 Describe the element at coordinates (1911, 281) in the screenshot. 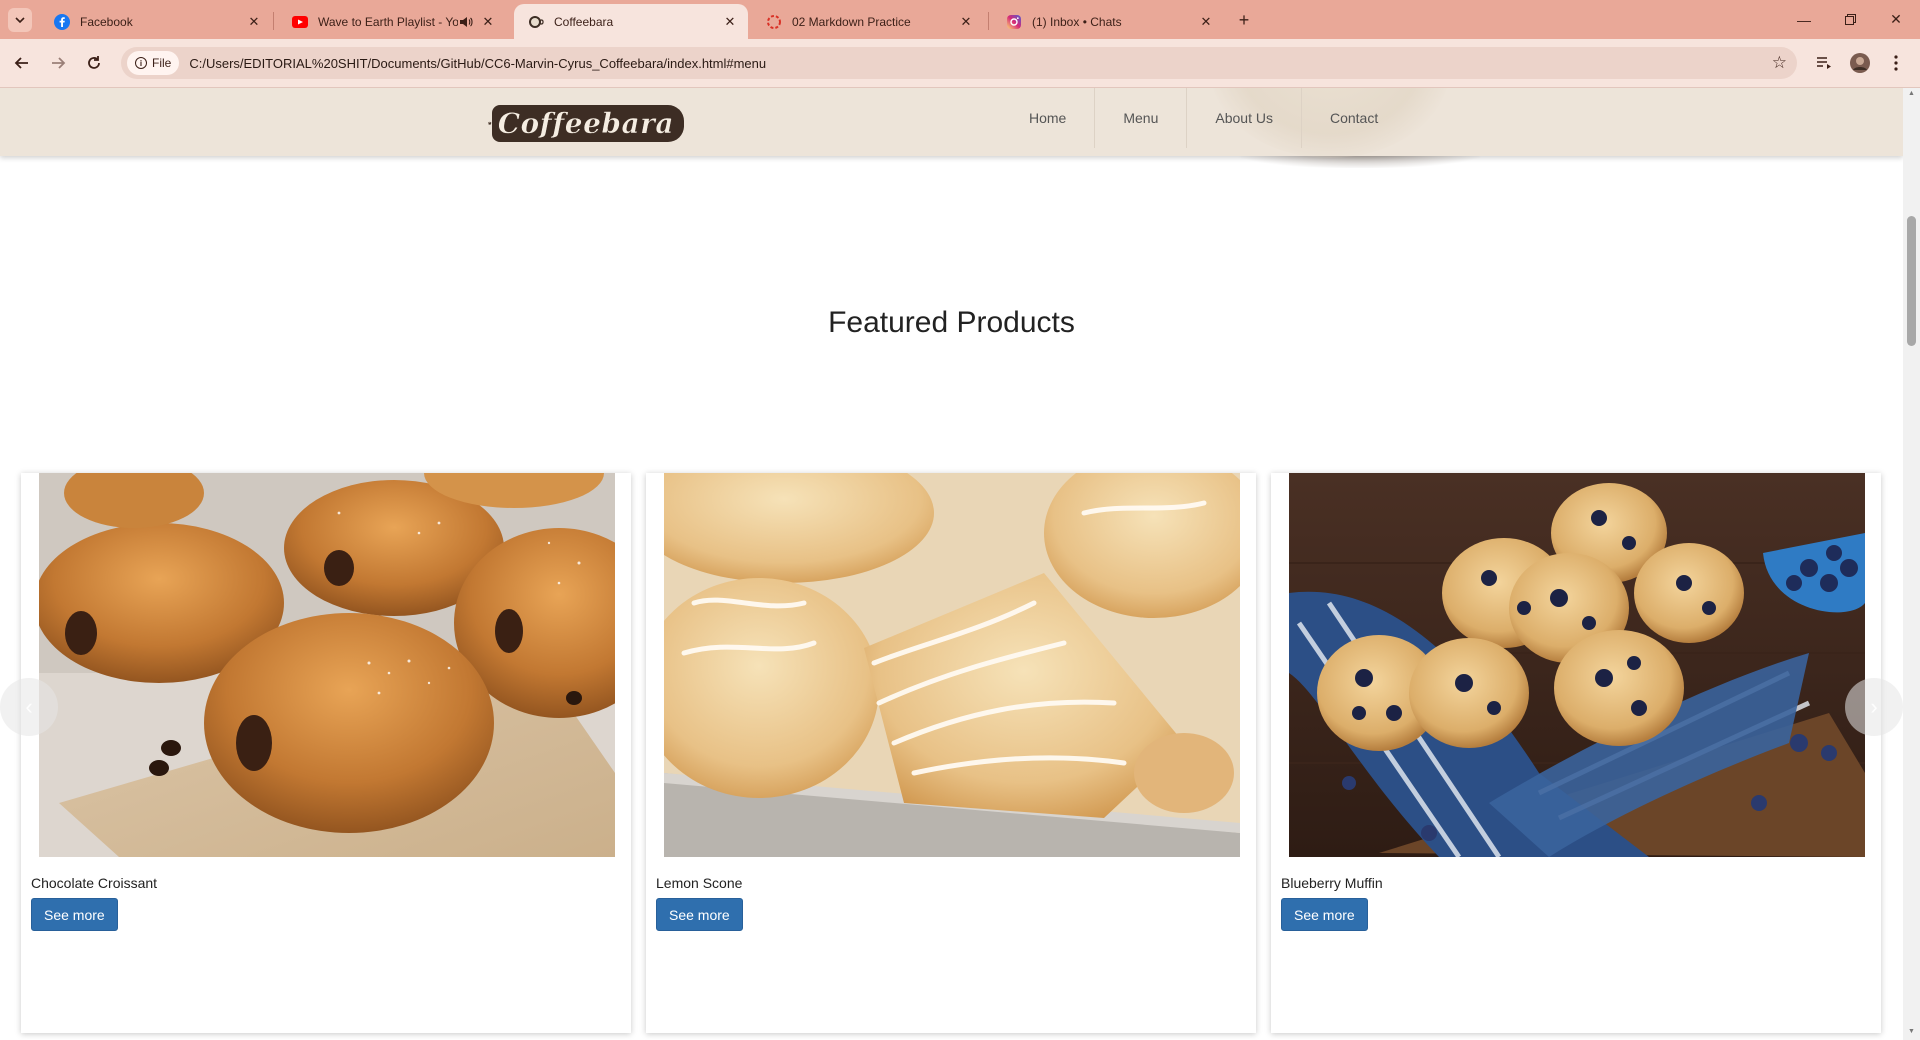

I see `scrollbar-thumb` at that location.